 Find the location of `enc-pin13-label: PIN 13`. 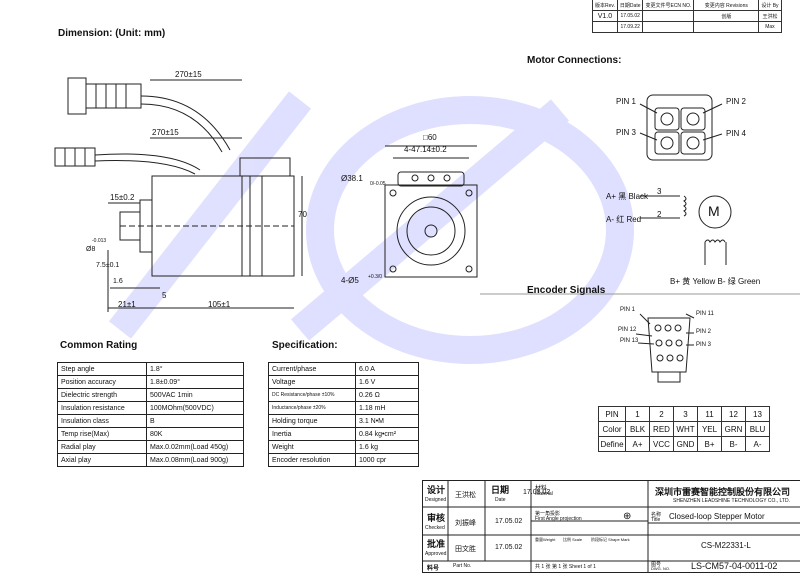

enc-pin13-label: PIN 13 is located at coordinates (629, 341).